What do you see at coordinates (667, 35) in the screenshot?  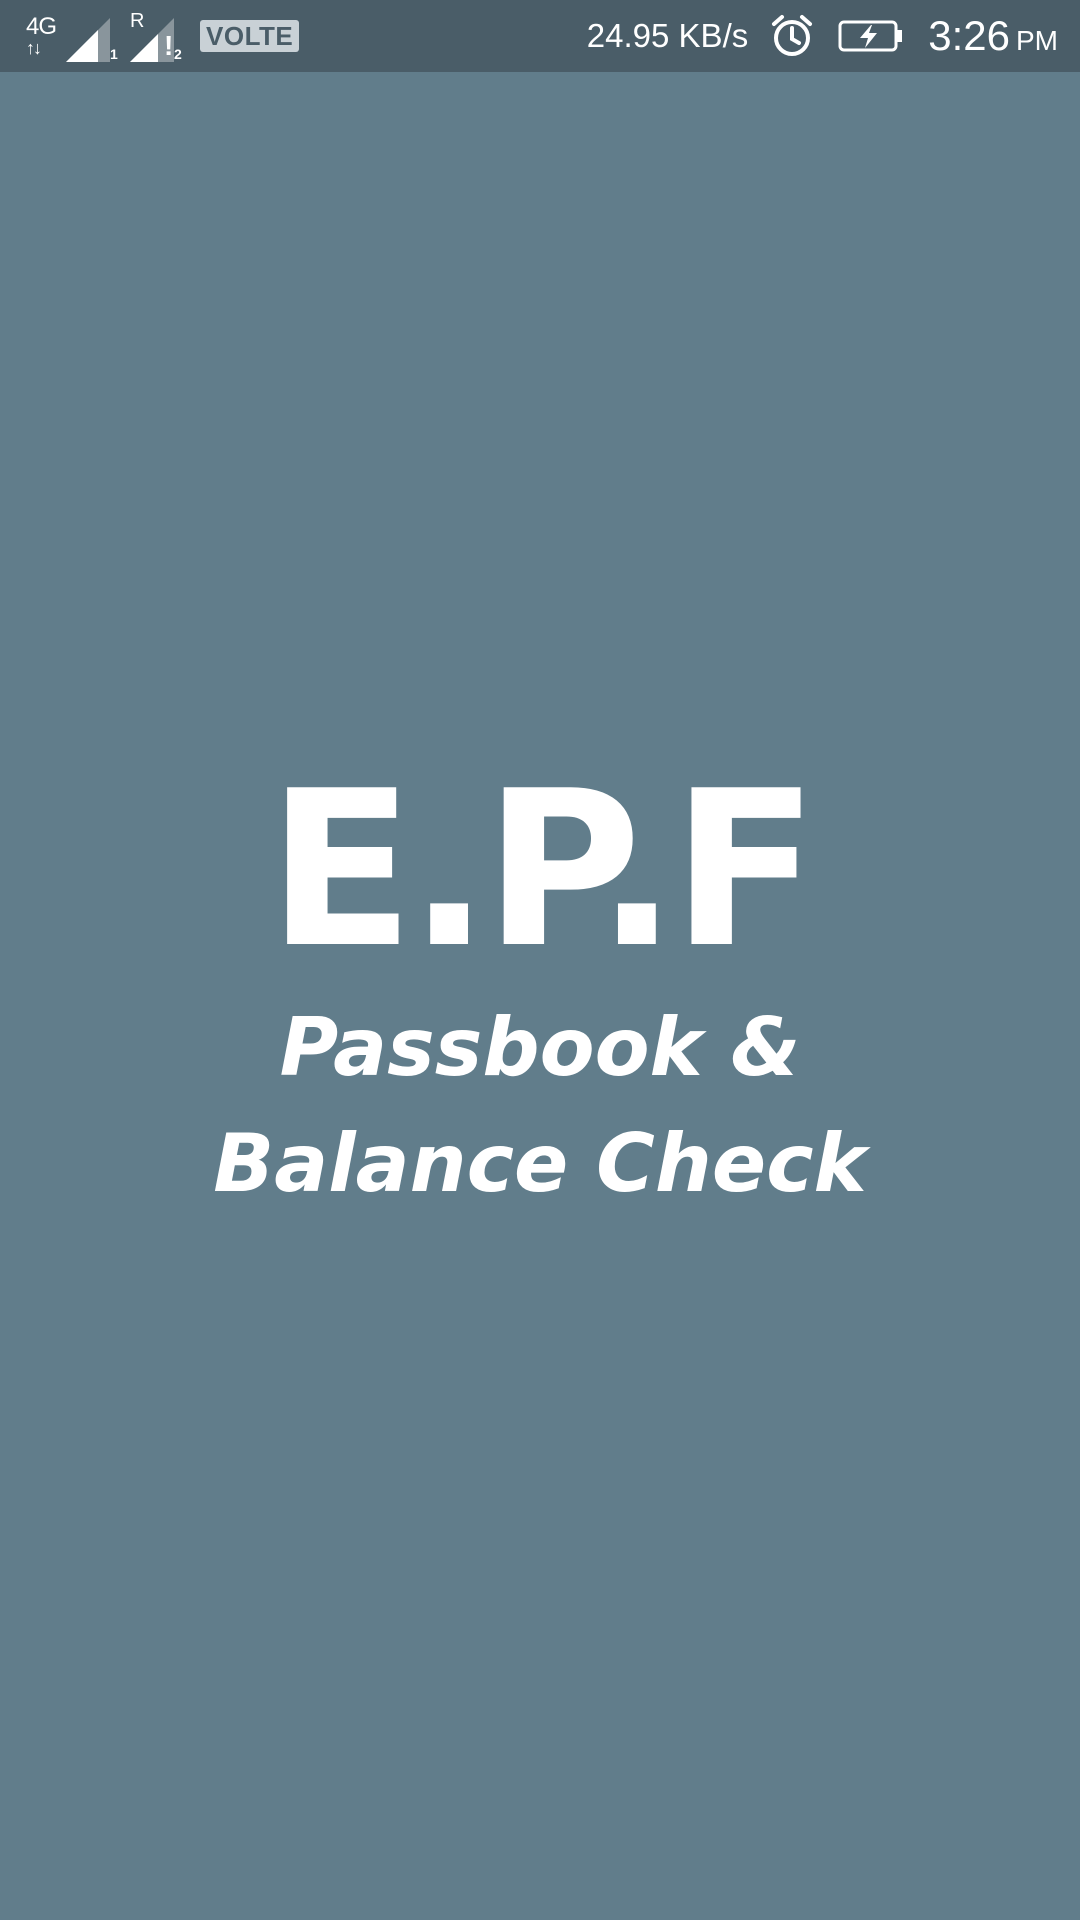 I see `network-speed: 24.95 KB/s` at bounding box center [667, 35].